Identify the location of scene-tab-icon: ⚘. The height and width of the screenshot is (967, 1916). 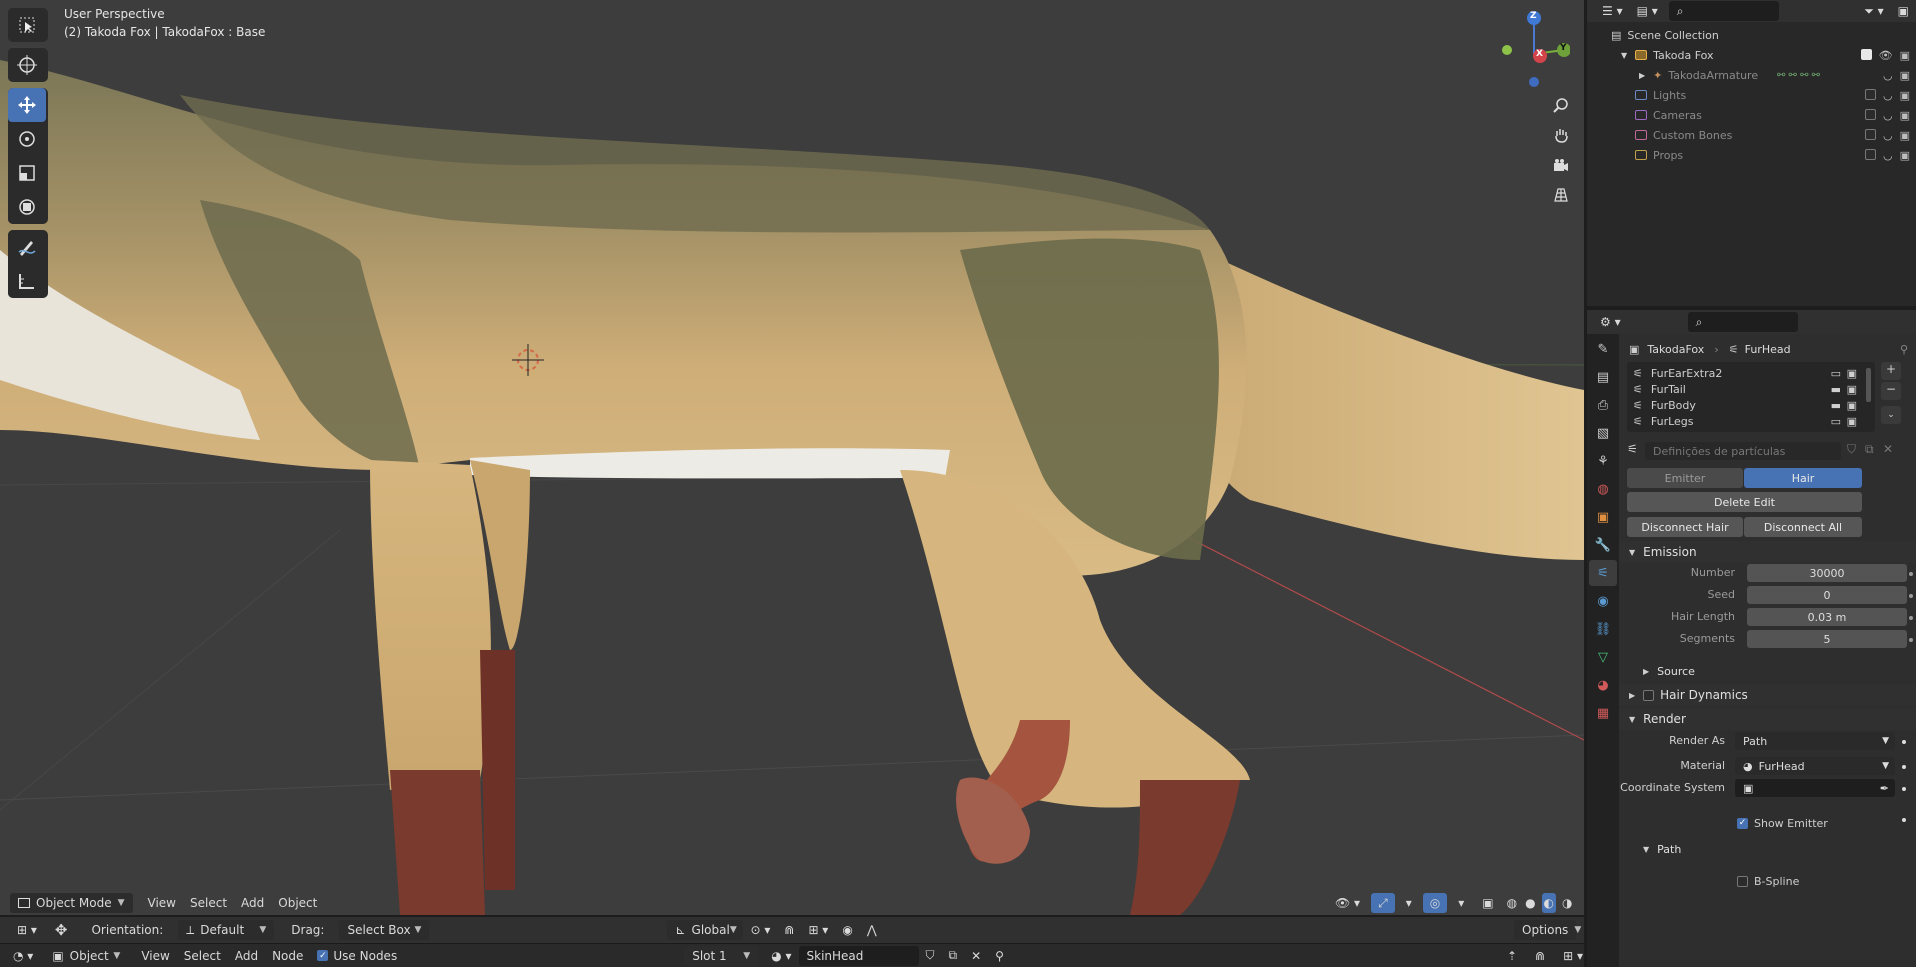
(1603, 461).